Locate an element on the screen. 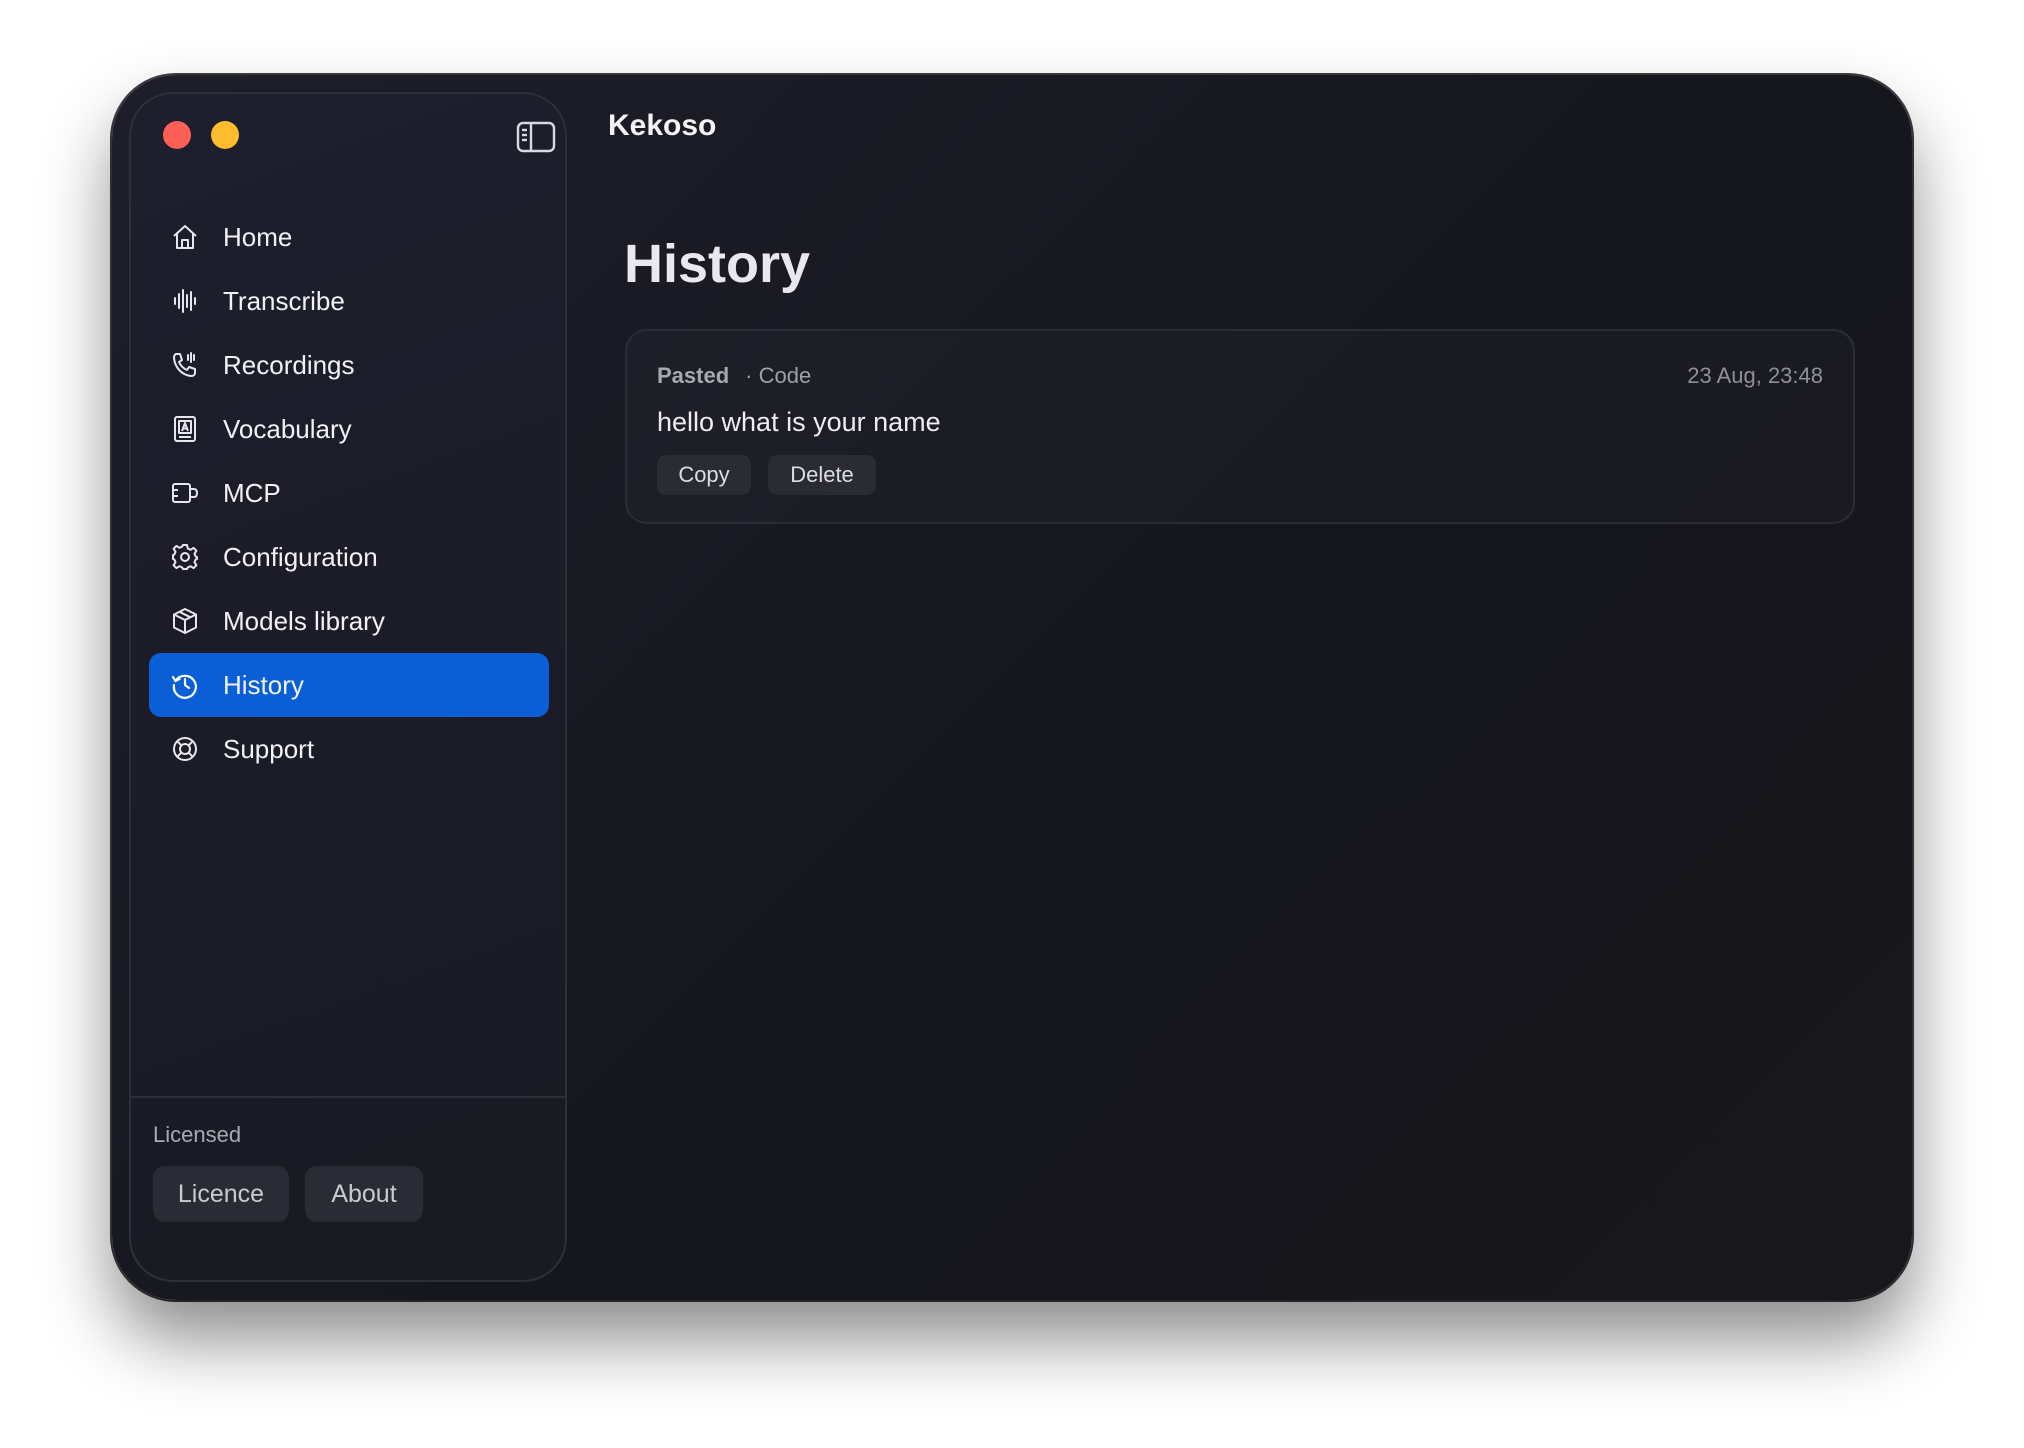  sidebar-item-label: Vocabulary is located at coordinates (287, 428).